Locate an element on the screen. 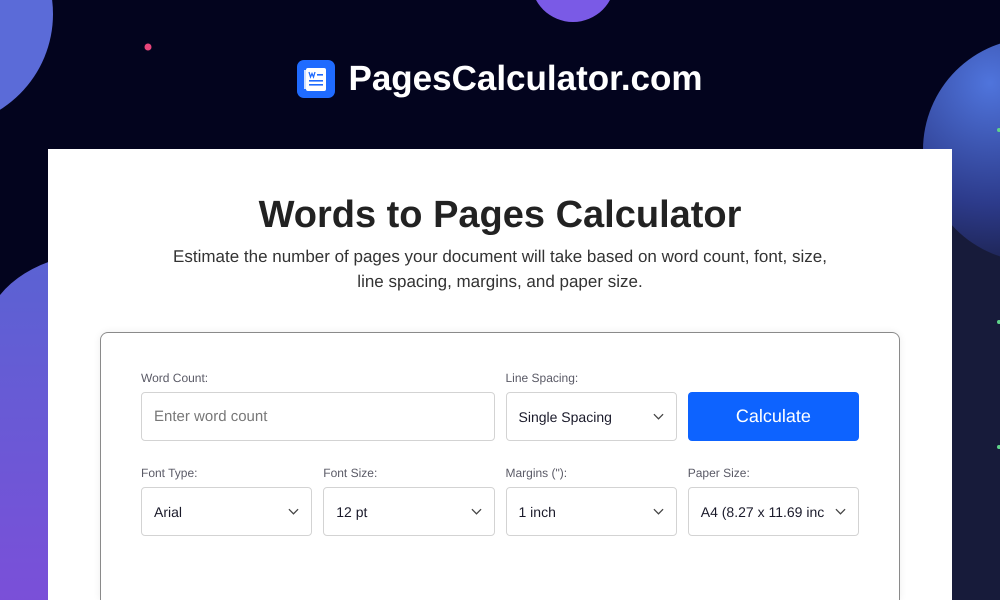 The image size is (1000, 600). dropdown: 1 inch is located at coordinates (591, 511).